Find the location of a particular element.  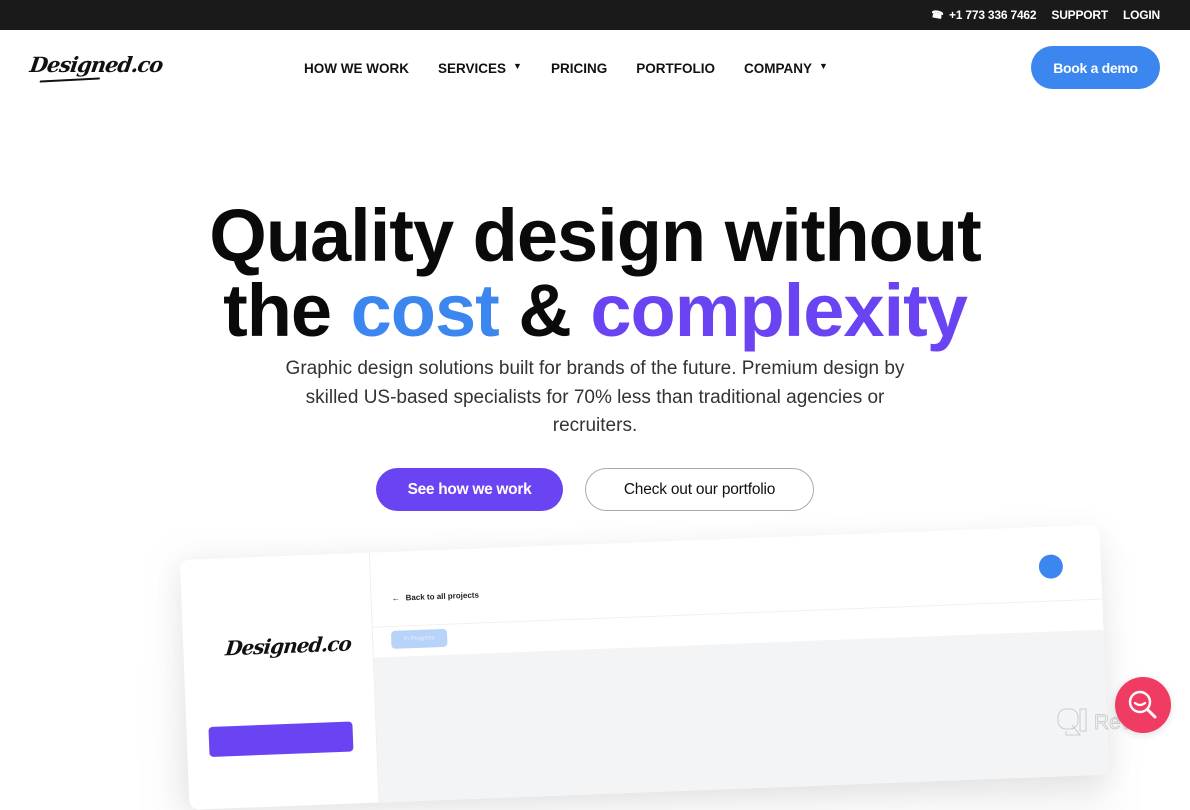

top-utility-bar: ☎ +1 773 336 7462 SUPPORT LOGIN is located at coordinates (595, 15).